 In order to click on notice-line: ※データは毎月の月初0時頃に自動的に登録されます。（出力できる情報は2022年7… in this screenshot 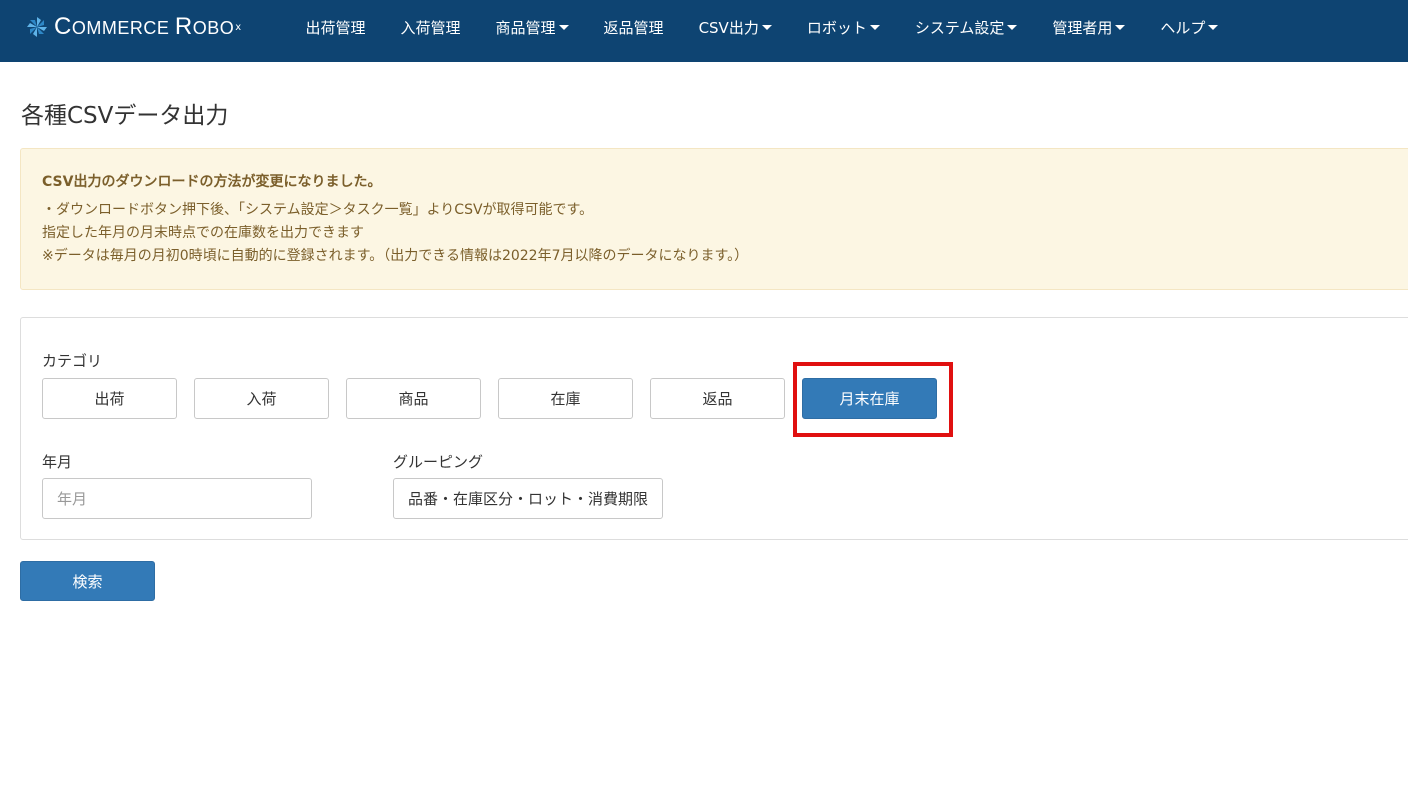, I will do `click(395, 256)`.